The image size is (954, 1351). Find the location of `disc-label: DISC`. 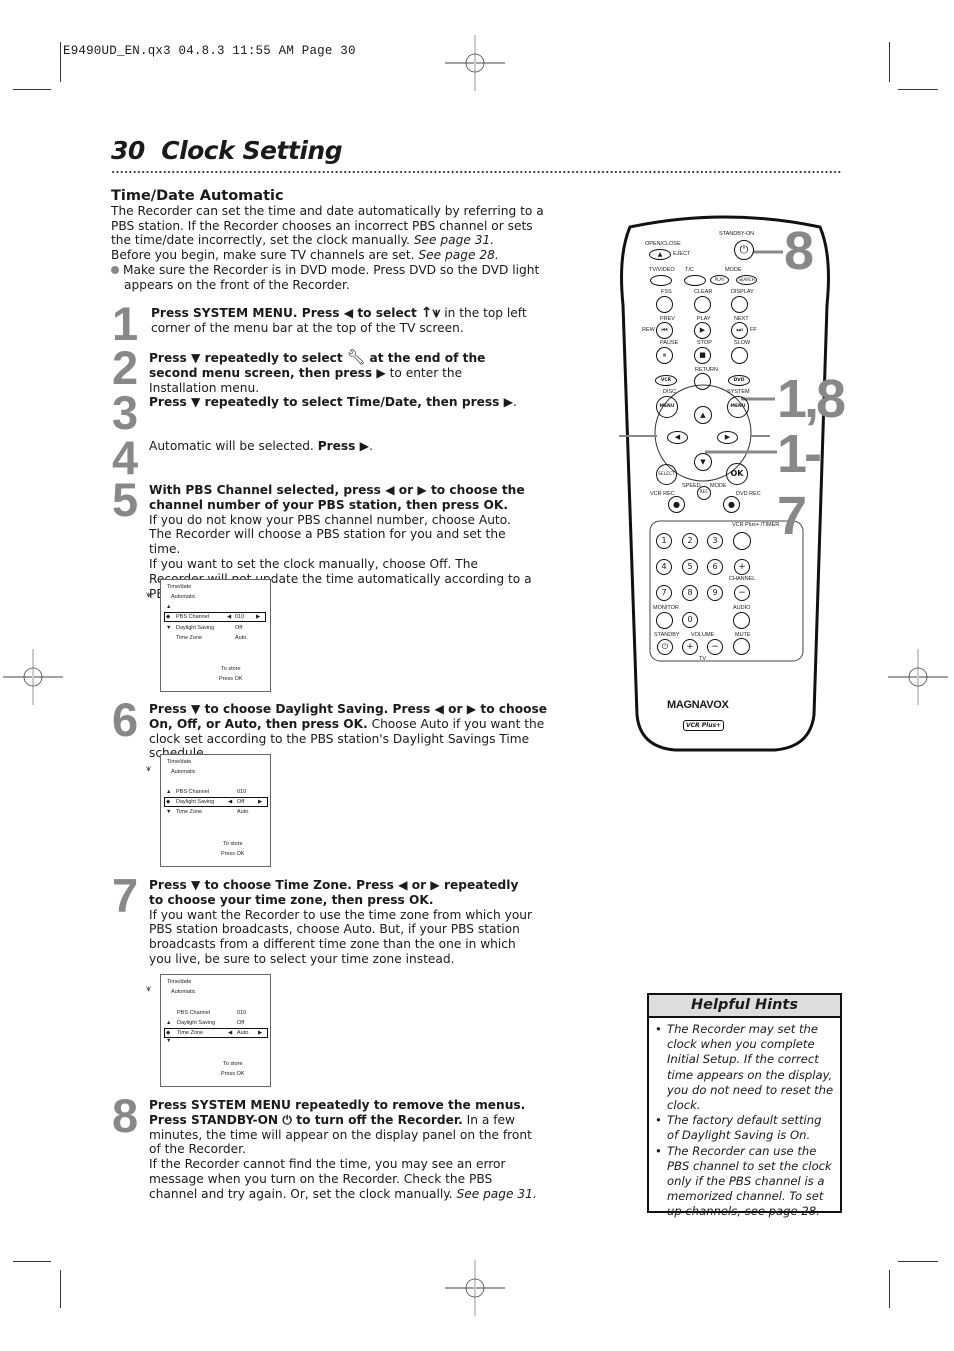

disc-label: DISC is located at coordinates (670, 392).